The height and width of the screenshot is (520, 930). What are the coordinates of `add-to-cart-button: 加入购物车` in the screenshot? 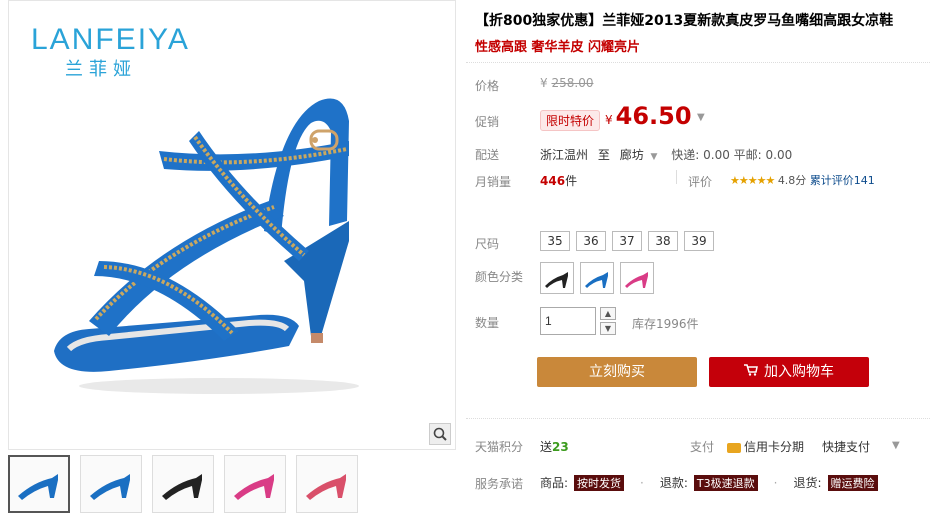 It's located at (789, 372).